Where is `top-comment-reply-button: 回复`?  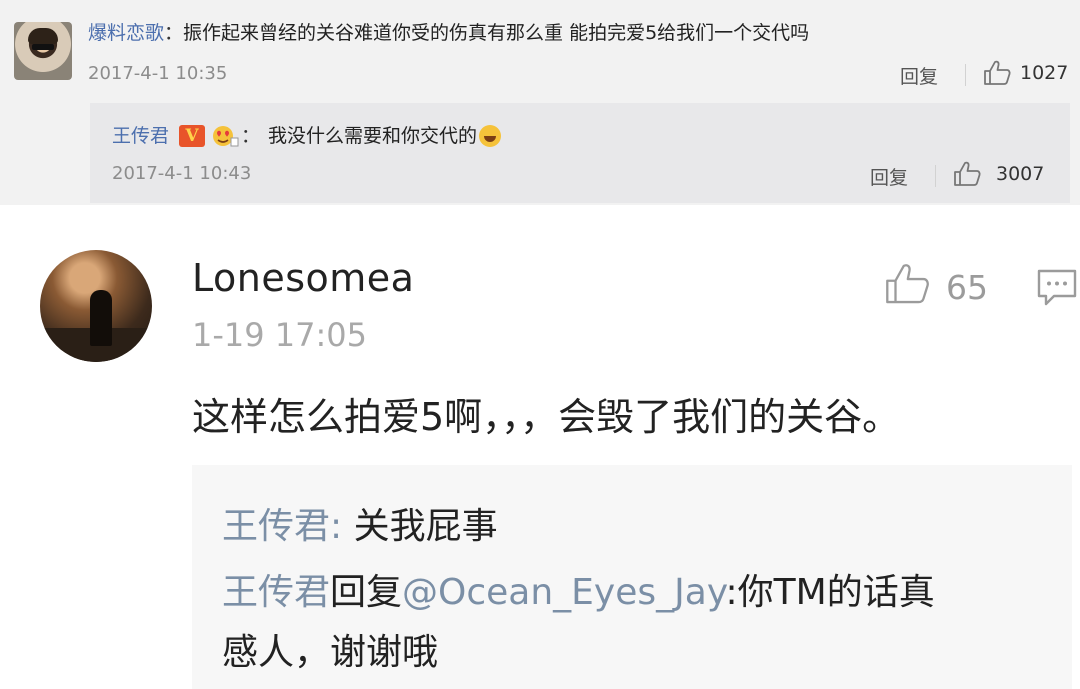
top-comment-reply-button: 回复 is located at coordinates (919, 75).